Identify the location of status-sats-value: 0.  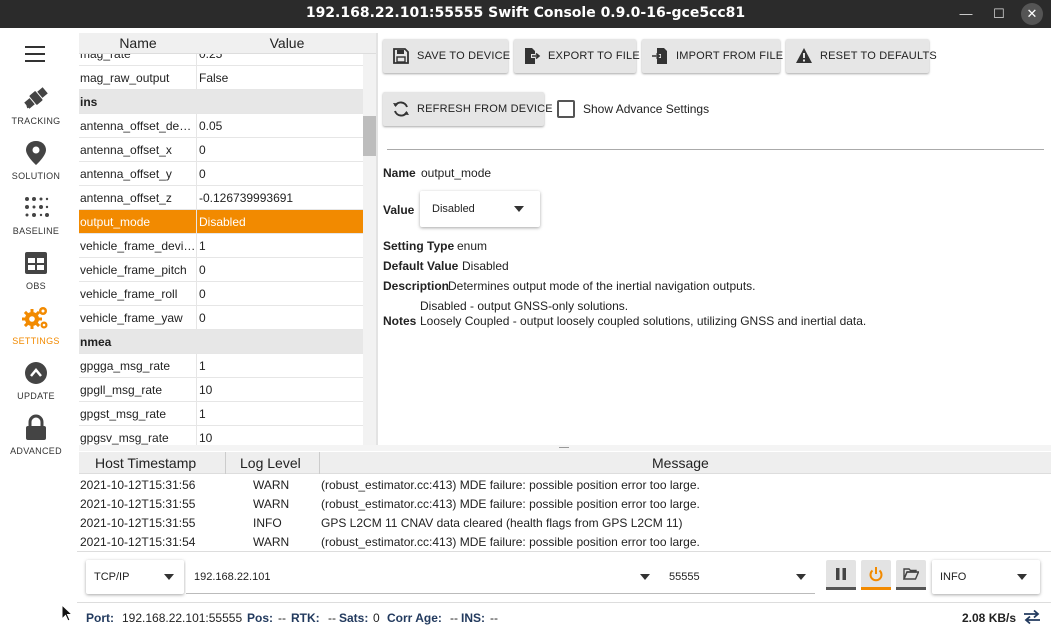
(376, 618).